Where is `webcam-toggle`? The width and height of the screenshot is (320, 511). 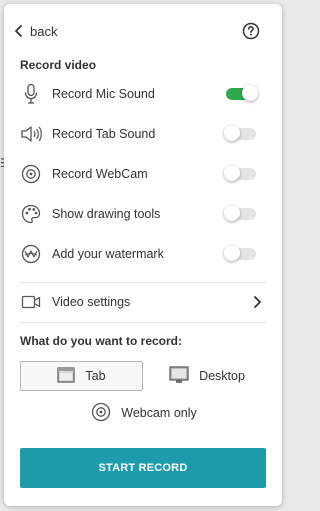
webcam-toggle is located at coordinates (240, 173).